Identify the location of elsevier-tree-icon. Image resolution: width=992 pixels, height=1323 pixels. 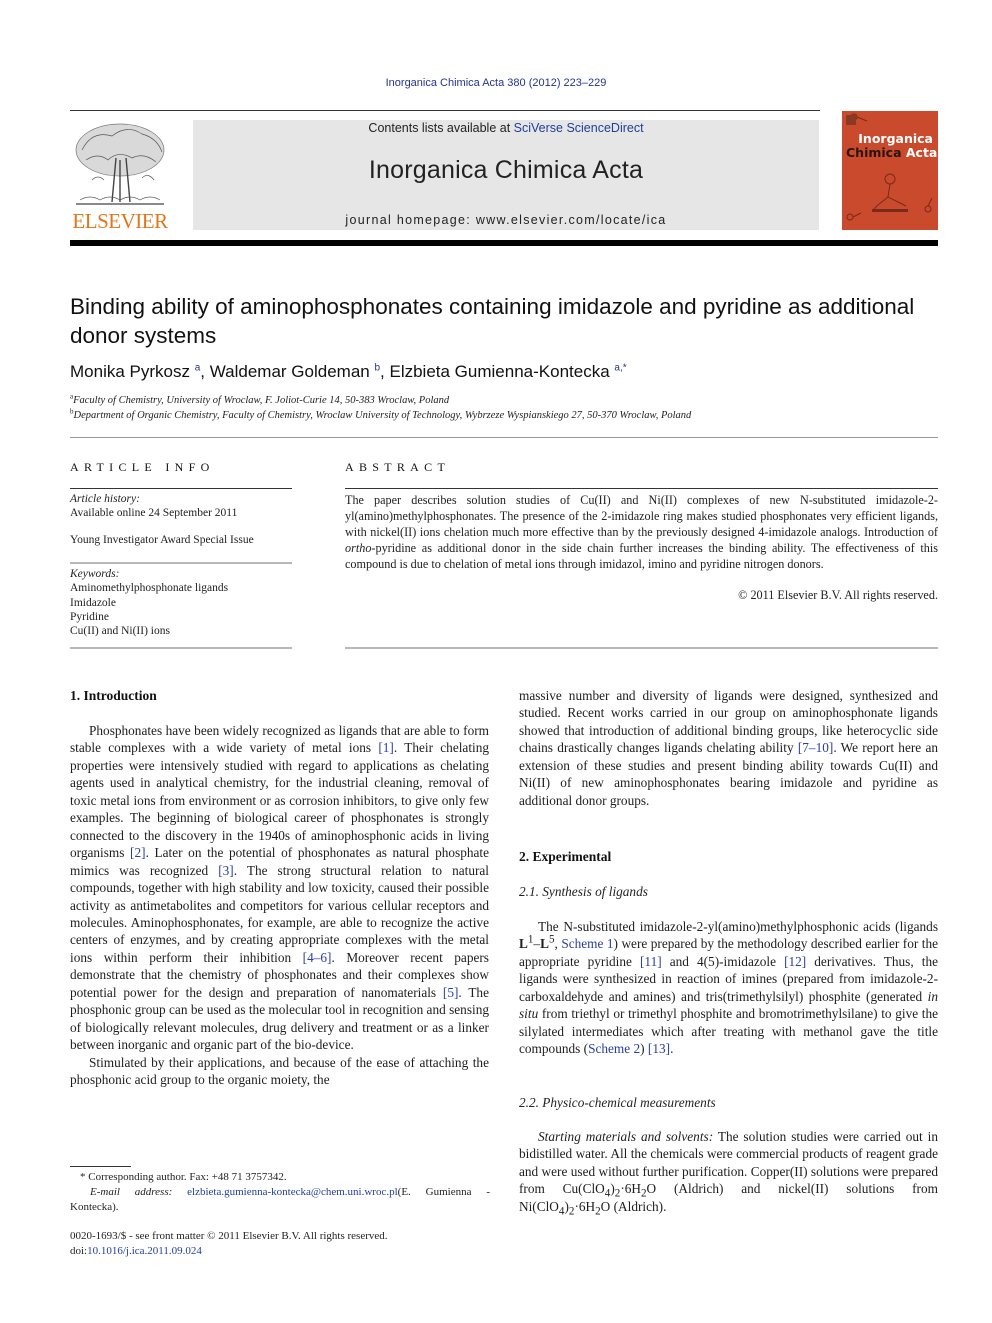
(120, 164).